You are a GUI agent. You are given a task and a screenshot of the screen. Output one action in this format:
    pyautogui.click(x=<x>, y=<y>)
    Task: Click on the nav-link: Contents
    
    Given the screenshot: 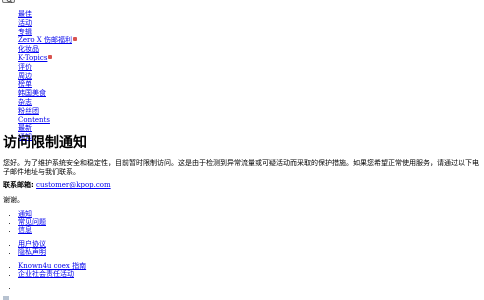 What is the action you would take?
    pyautogui.click(x=34, y=120)
    